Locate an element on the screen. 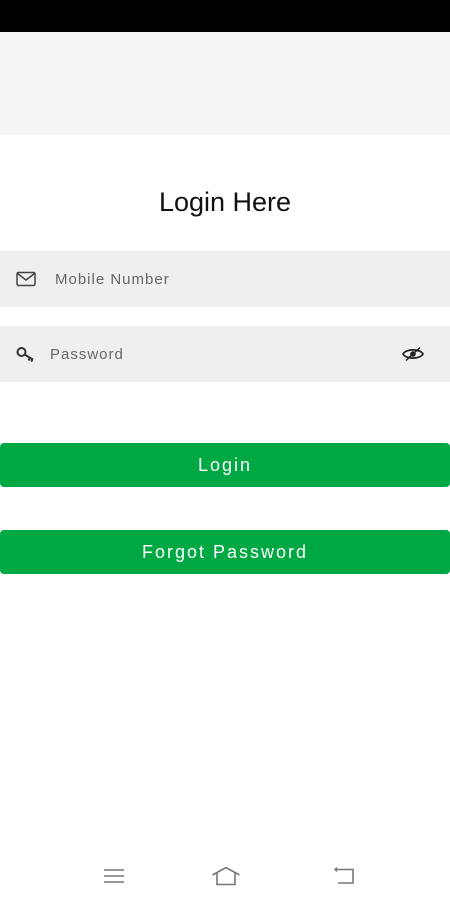 The image size is (450, 900). password-field is located at coordinates (225, 354).